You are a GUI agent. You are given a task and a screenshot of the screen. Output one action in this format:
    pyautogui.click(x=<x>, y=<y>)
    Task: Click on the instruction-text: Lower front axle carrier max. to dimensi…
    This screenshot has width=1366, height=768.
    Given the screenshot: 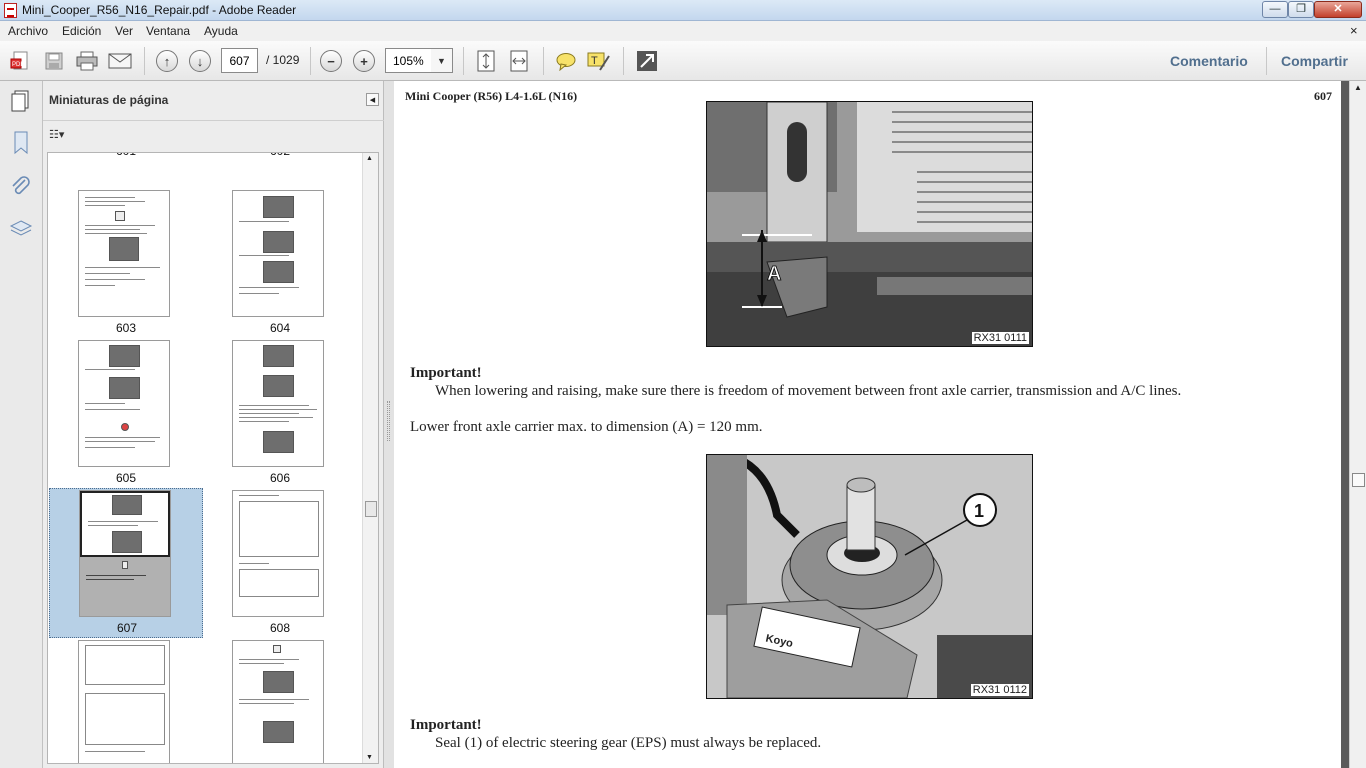 What is the action you would take?
    pyautogui.click(x=586, y=427)
    